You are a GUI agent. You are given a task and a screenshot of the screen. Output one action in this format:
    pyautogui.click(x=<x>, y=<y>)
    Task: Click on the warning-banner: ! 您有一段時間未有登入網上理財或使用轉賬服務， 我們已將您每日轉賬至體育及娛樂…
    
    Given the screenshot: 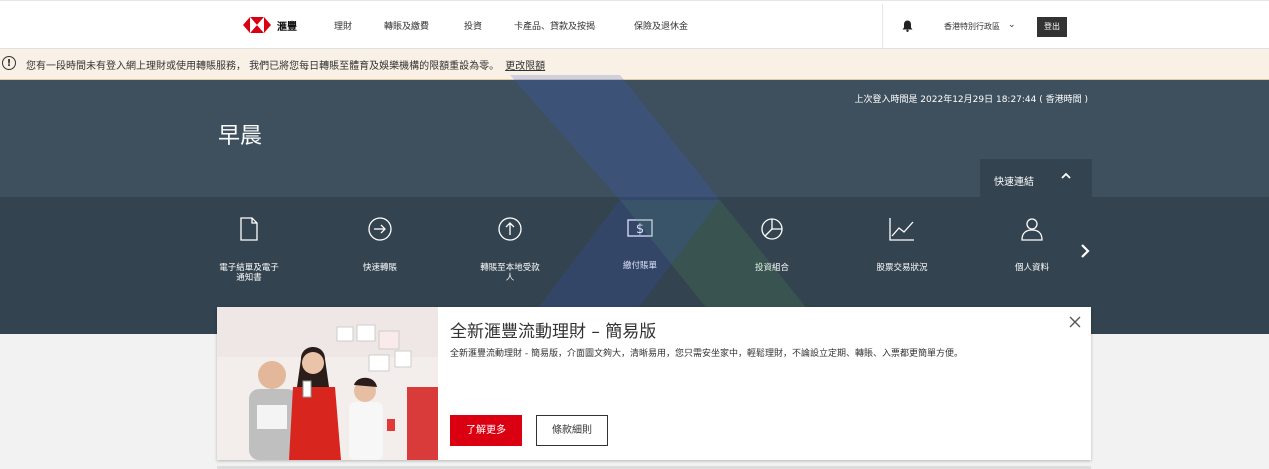 What is the action you would take?
    pyautogui.click(x=634, y=64)
    